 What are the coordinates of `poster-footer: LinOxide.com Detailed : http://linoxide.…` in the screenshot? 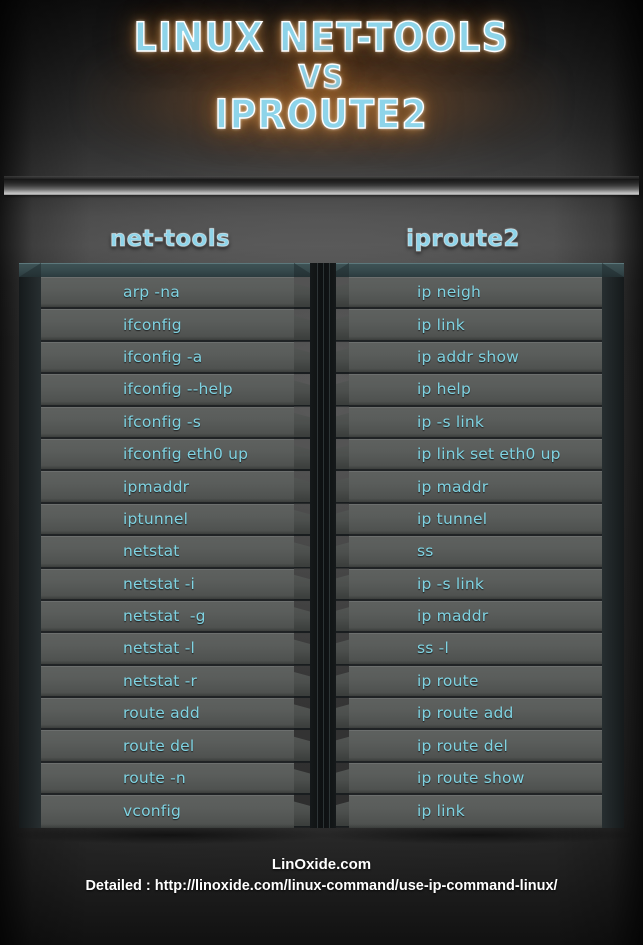 It's located at (321, 875).